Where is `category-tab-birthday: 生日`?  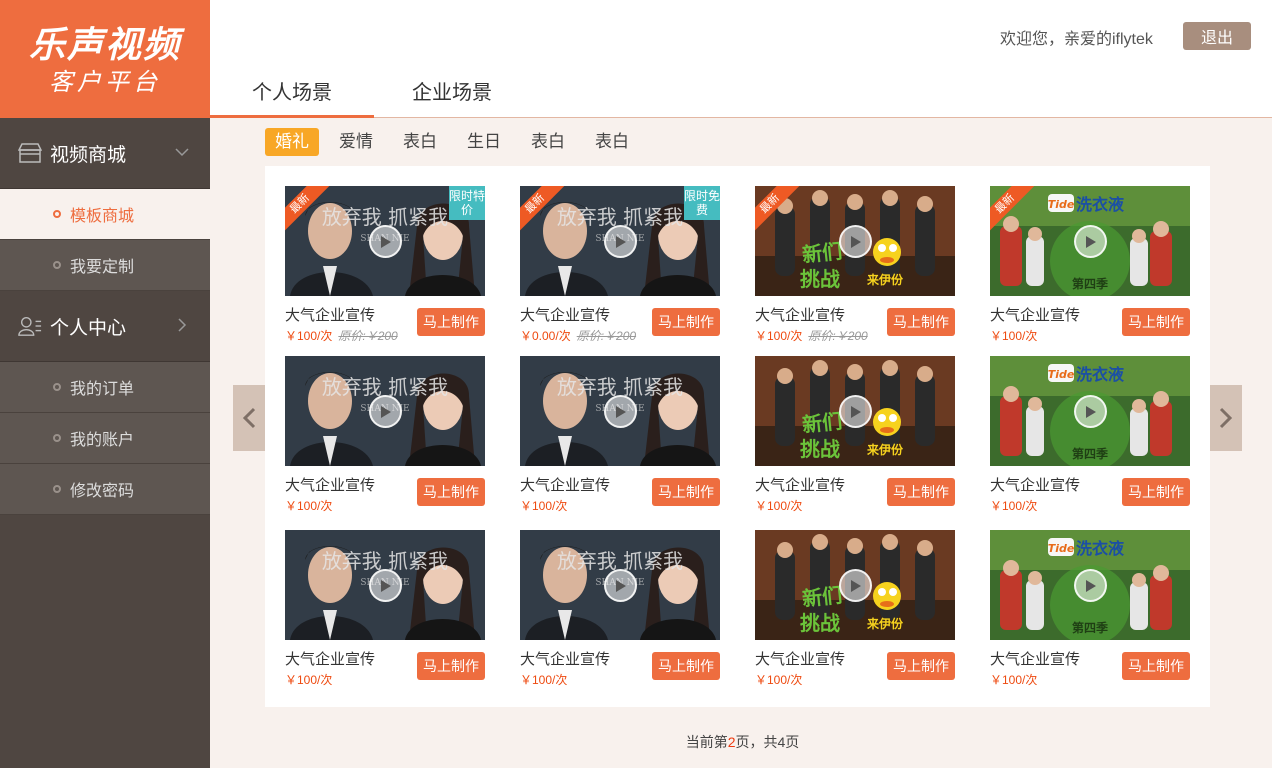 category-tab-birthday: 生日 is located at coordinates (484, 142).